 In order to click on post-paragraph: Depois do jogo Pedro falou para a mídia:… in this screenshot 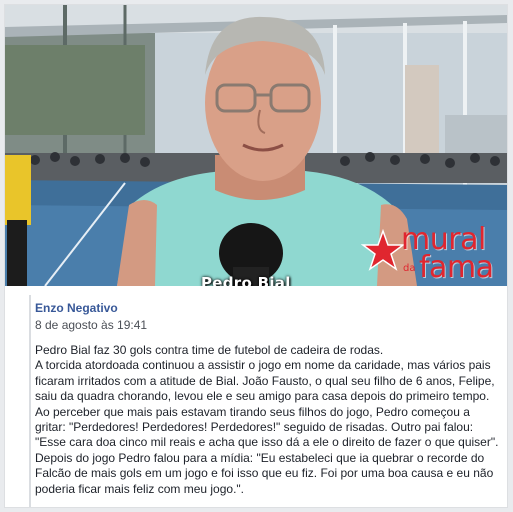, I will do `click(266, 473)`.